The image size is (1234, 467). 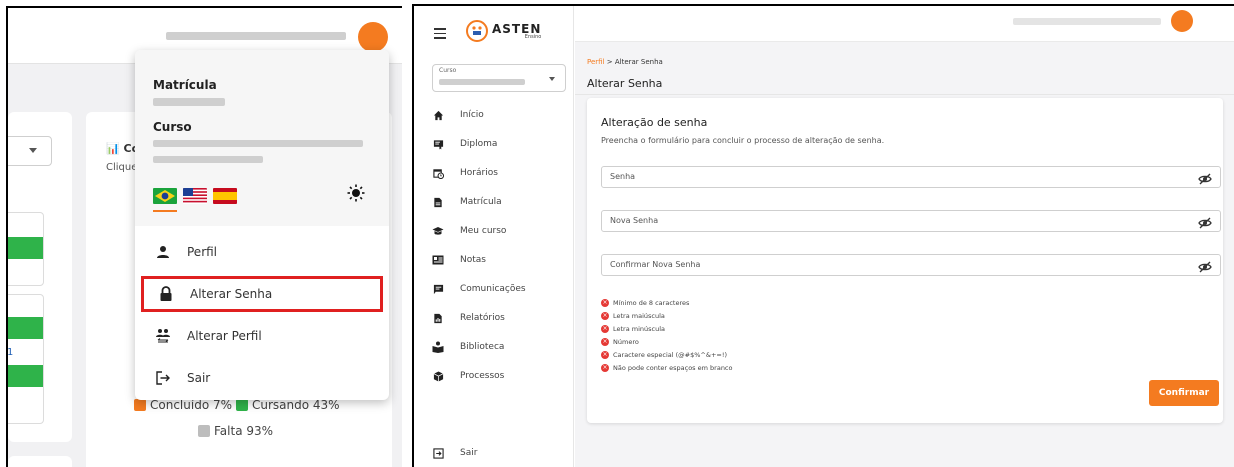 I want to click on senha-field: Senha, so click(x=911, y=177).